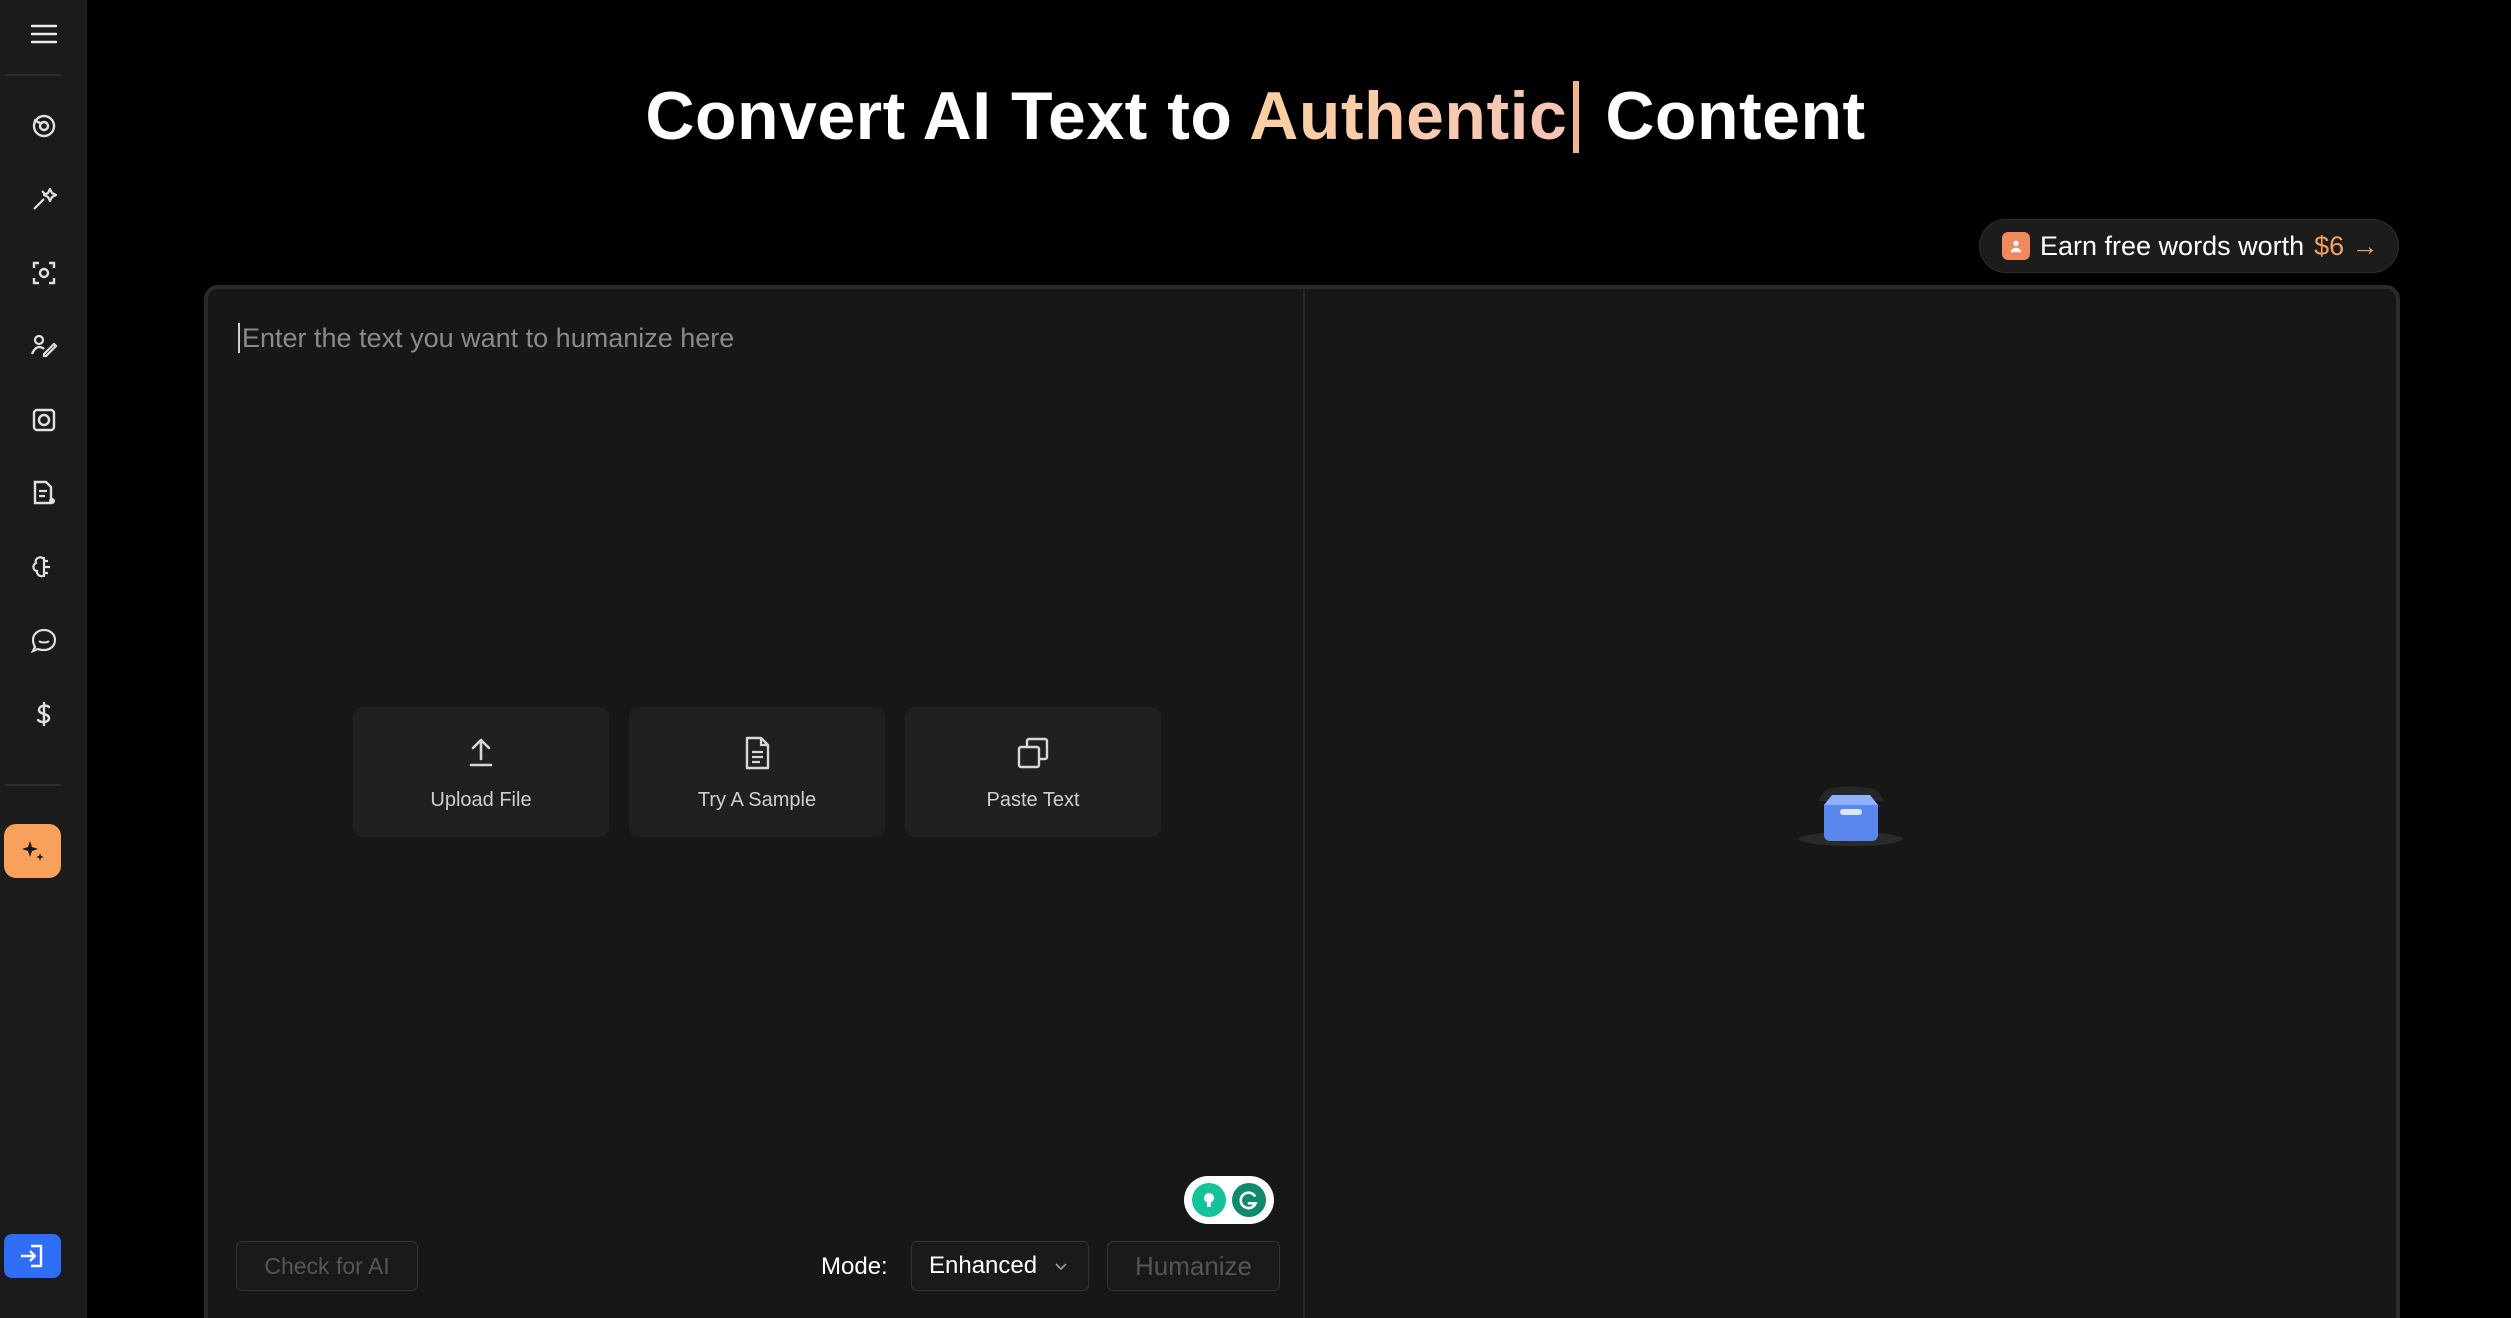 The image size is (2511, 1318). What do you see at coordinates (1249, 1200) in the screenshot?
I see `grammarly-icon` at bounding box center [1249, 1200].